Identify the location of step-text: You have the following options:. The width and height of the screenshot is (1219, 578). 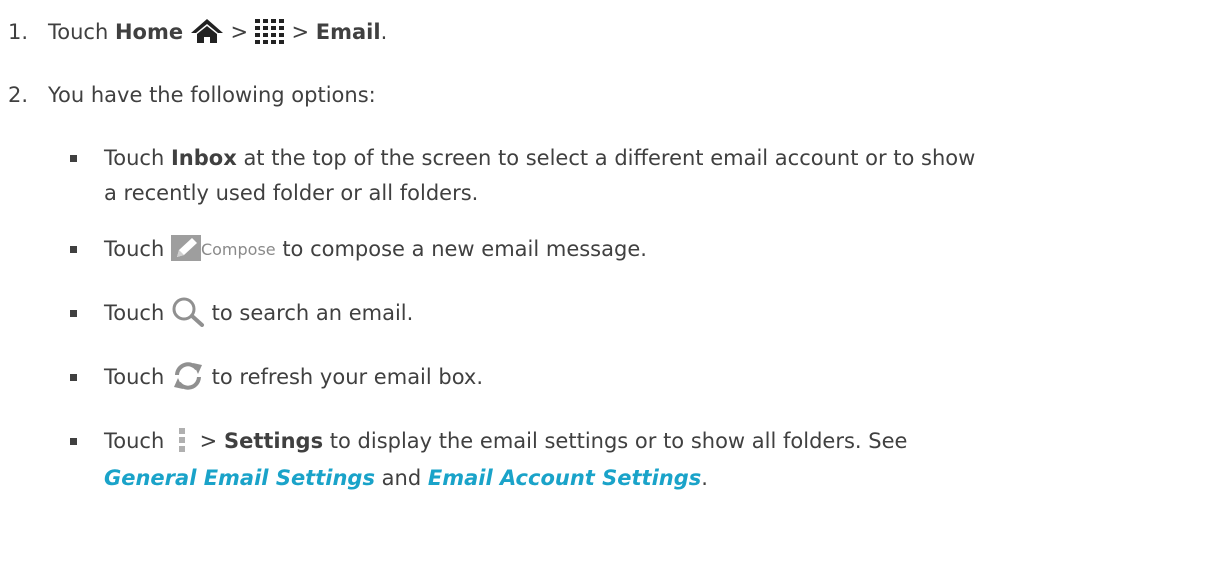
(212, 95).